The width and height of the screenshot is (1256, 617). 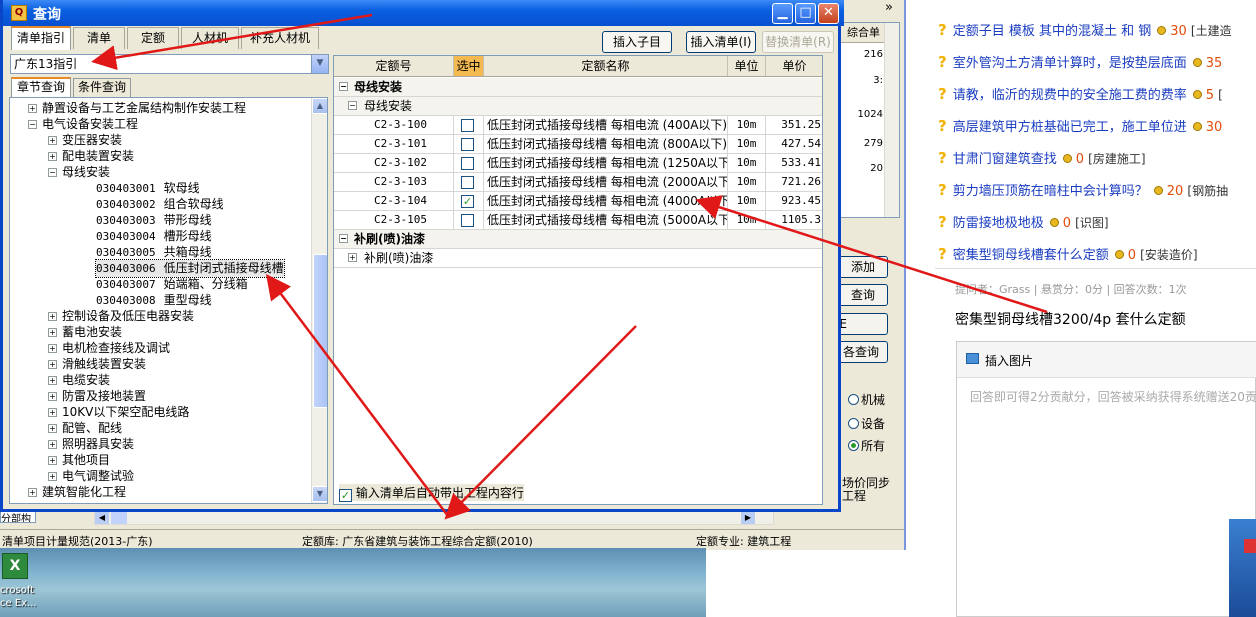 I want to click on tab-list-guide: 清单指引, so click(x=41, y=38).